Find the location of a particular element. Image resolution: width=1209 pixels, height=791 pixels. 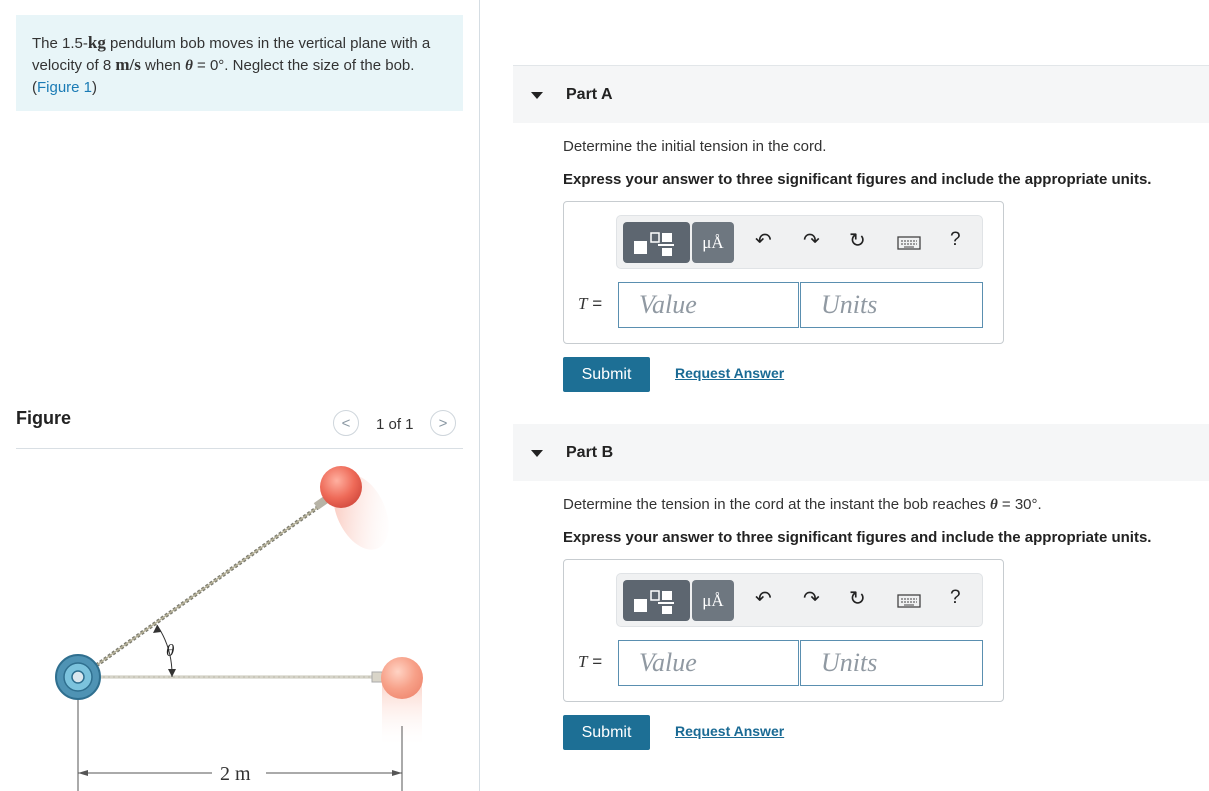

next-figure-button: > is located at coordinates (443, 423).